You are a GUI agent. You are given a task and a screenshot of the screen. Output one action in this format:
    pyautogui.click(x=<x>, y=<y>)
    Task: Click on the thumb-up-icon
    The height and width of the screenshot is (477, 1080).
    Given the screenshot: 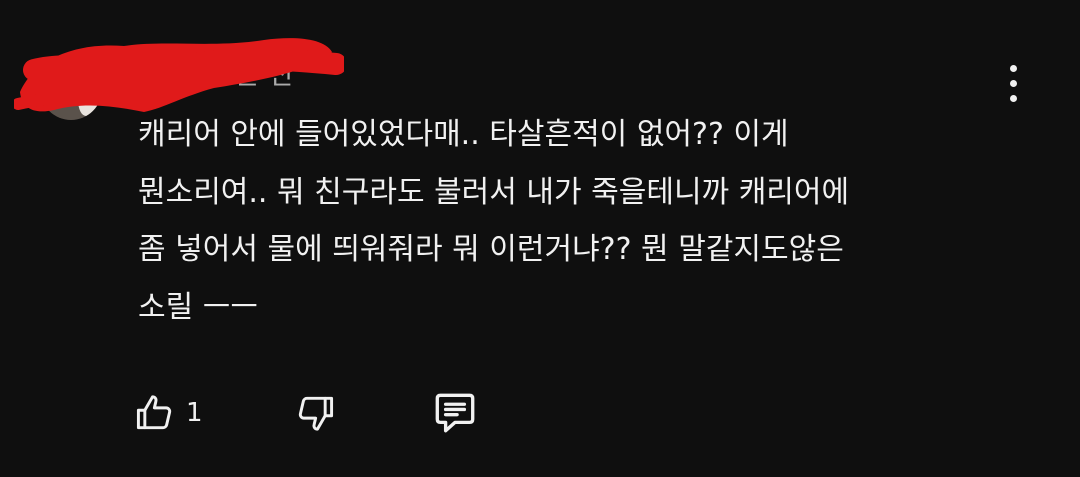 What is the action you would take?
    pyautogui.click(x=154, y=413)
    